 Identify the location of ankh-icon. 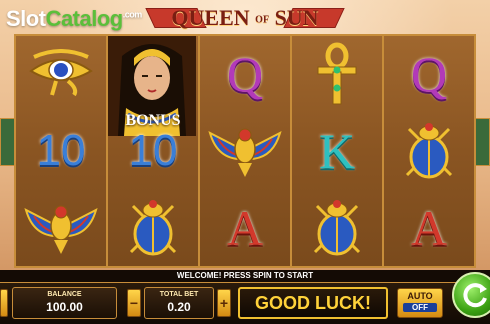
(337, 74).